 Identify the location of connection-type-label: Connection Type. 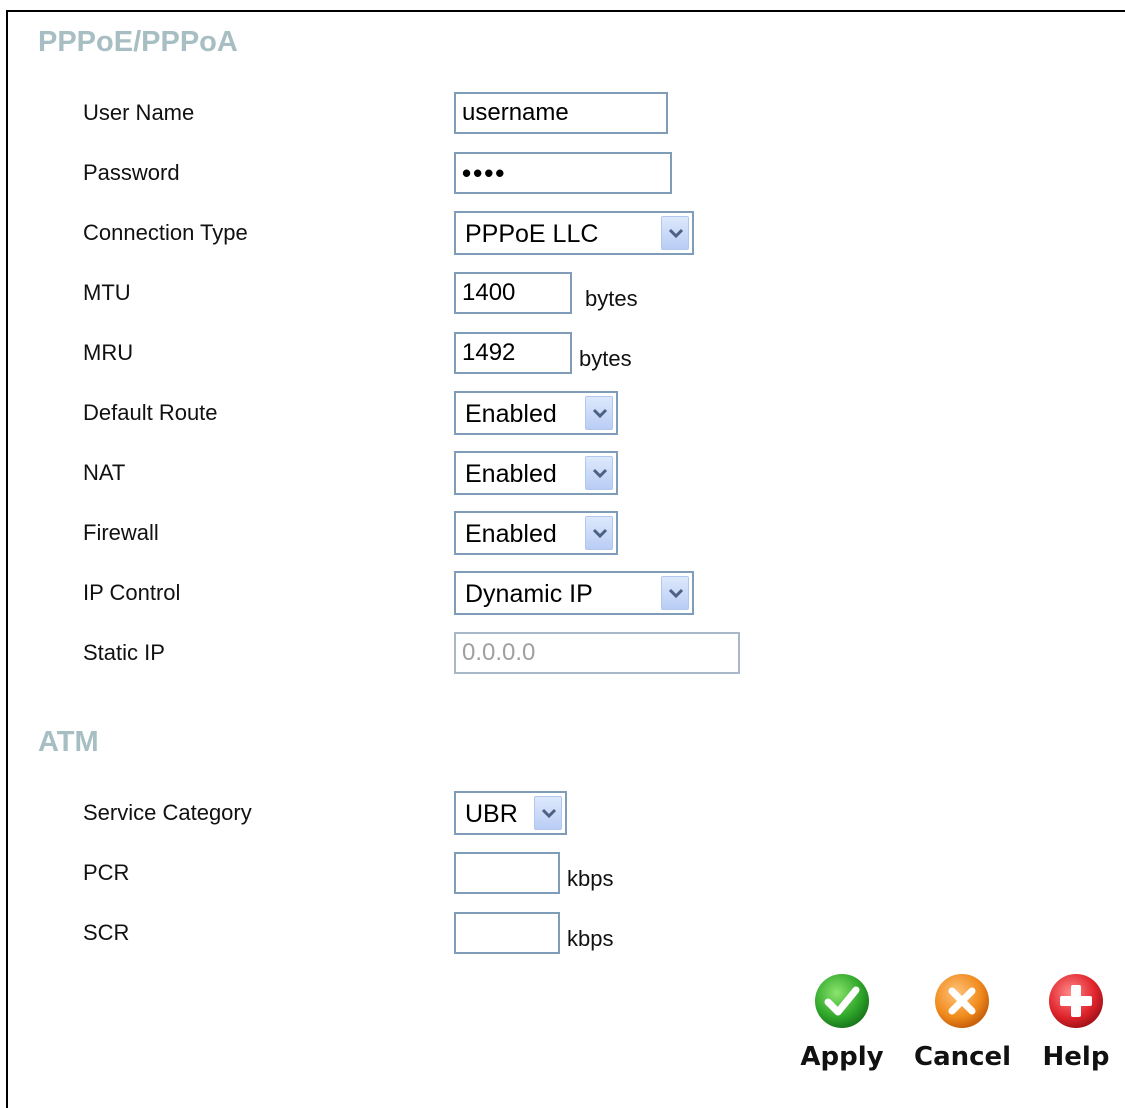
(165, 232).